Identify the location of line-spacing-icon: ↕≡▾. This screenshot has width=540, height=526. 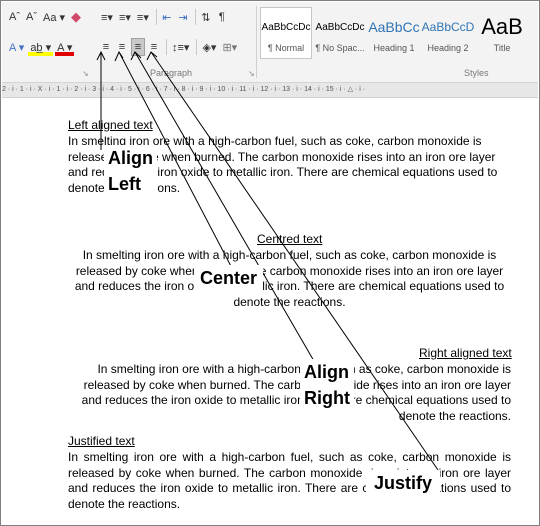
(181, 47).